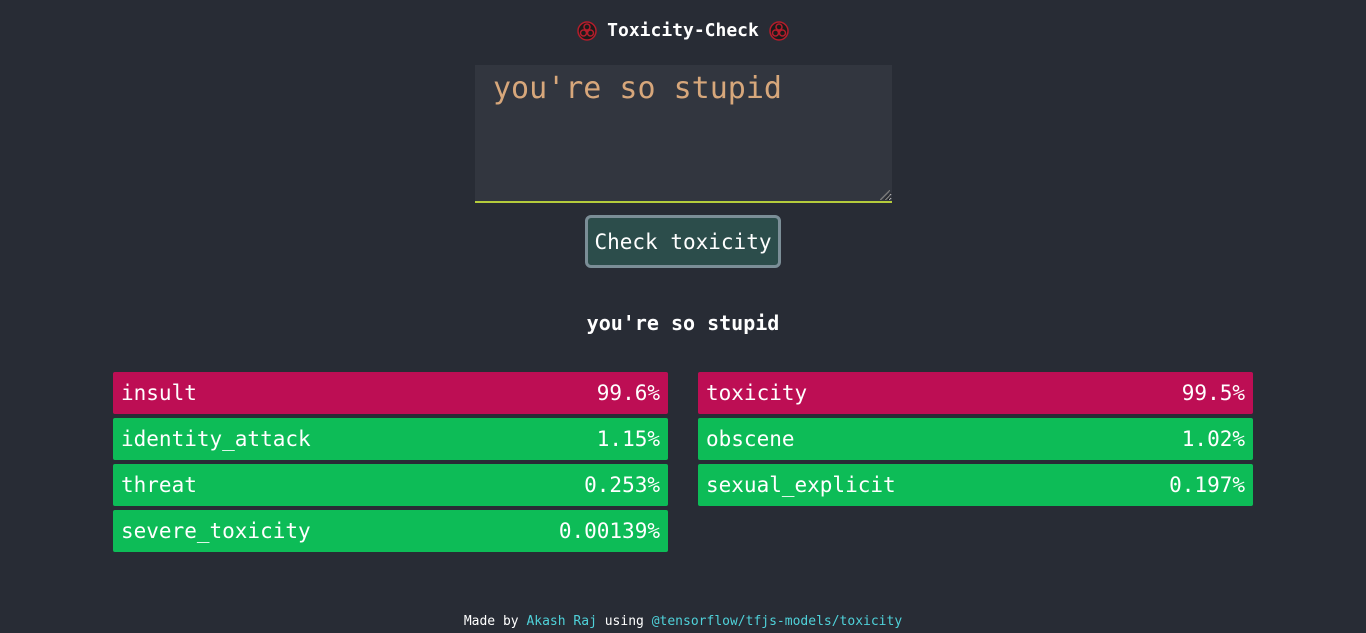  Describe the element at coordinates (1207, 485) in the screenshot. I see `result-value: 0.197%` at that location.